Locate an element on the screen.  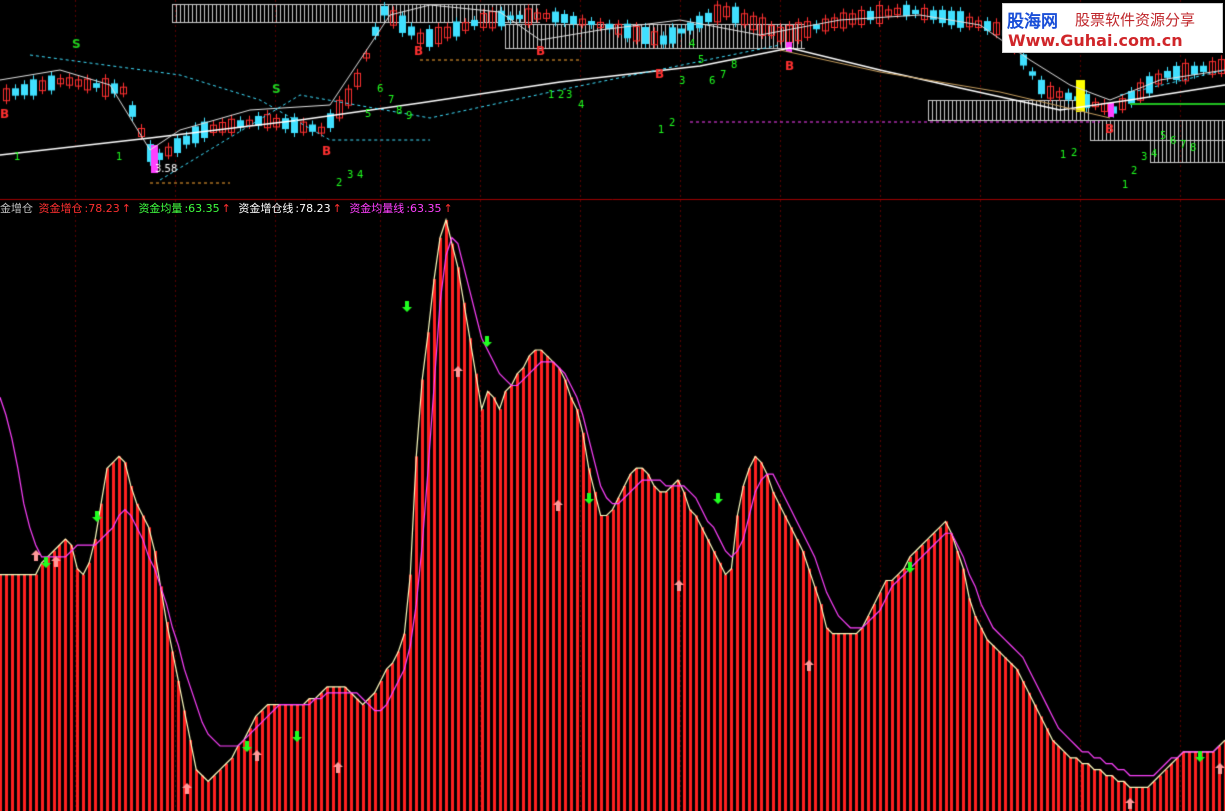
legend-label: 资金均量 is located at coordinates (160, 208).